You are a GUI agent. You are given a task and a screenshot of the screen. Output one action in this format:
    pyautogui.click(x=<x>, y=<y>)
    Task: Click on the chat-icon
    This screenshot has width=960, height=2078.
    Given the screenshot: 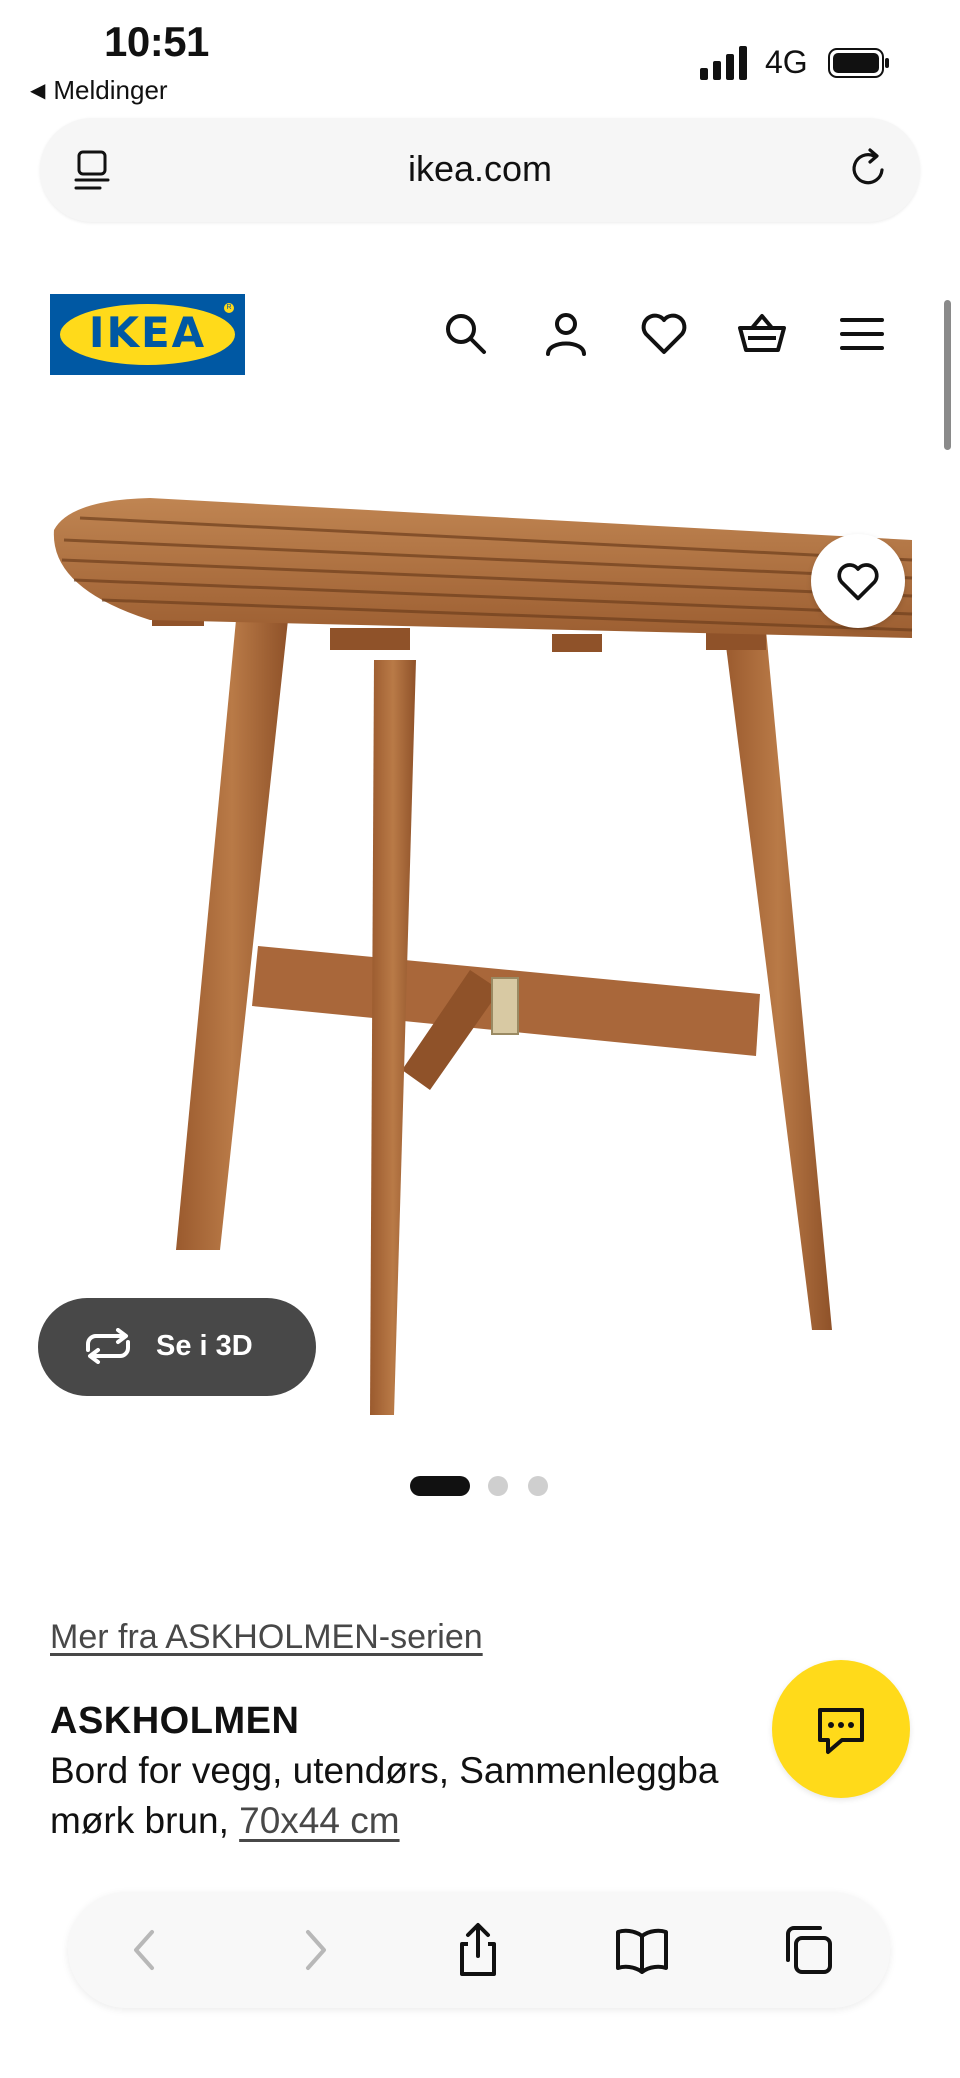 What is the action you would take?
    pyautogui.click(x=841, y=1731)
    